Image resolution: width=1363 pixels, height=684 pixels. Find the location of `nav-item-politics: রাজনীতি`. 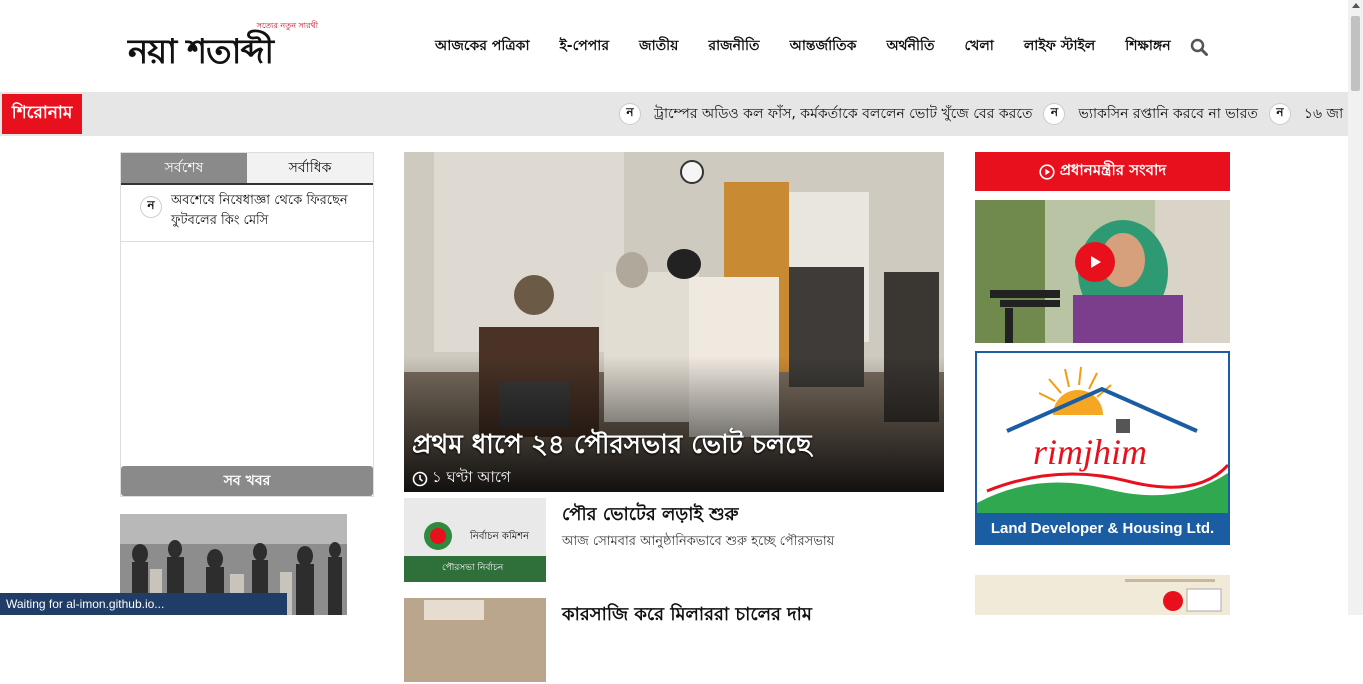

nav-item-politics: রাজনীতি is located at coordinates (733, 46).